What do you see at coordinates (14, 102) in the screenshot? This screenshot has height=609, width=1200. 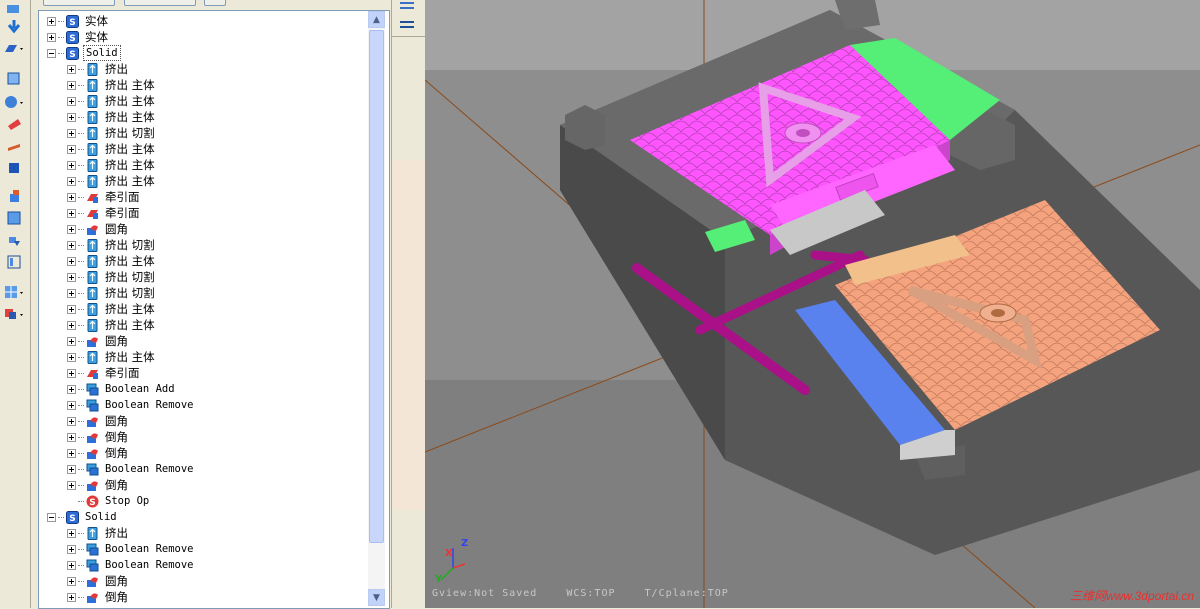 I see `revolve-dropdown-icon` at bounding box center [14, 102].